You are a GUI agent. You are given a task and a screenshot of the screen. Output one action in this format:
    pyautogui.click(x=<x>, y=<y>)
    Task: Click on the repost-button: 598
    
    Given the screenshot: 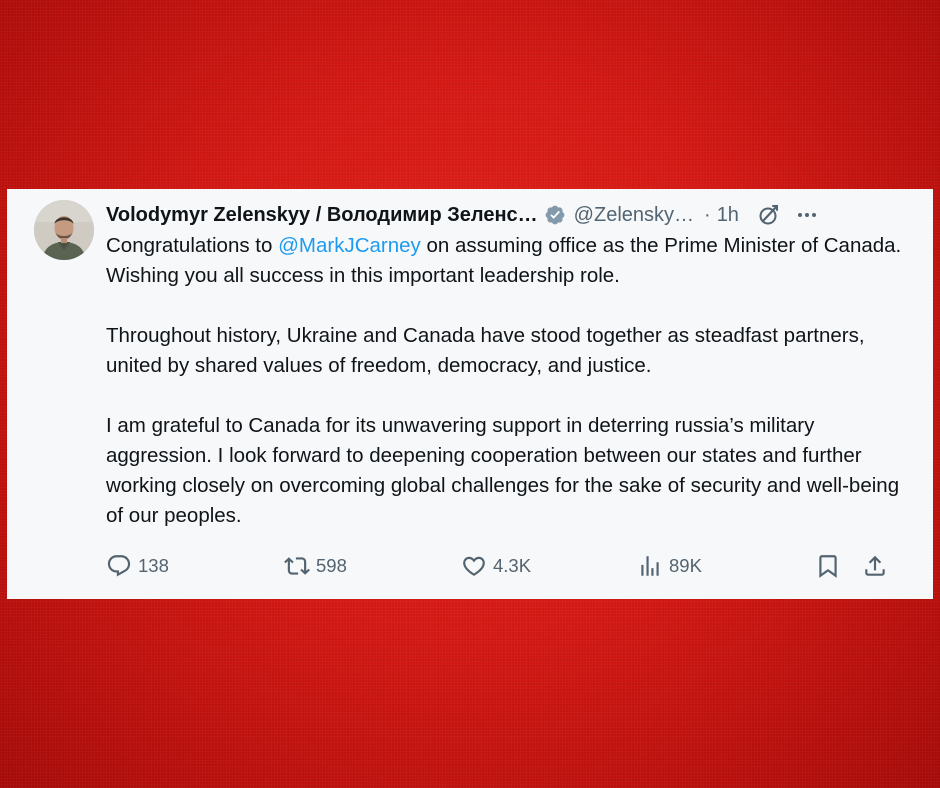 What is the action you would take?
    pyautogui.click(x=315, y=566)
    